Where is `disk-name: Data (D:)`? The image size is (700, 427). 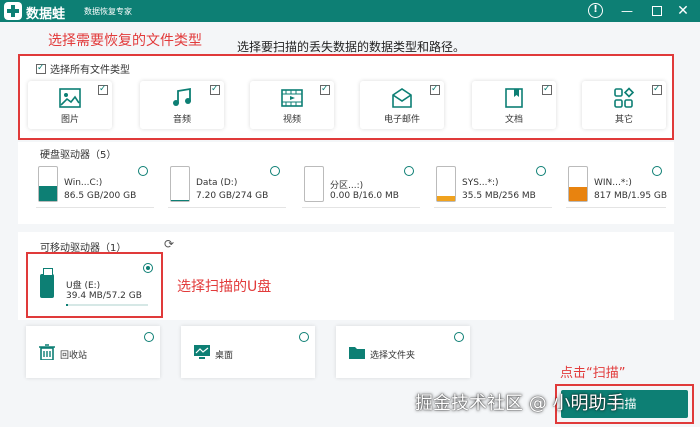 disk-name: Data (D:) is located at coordinates (217, 183).